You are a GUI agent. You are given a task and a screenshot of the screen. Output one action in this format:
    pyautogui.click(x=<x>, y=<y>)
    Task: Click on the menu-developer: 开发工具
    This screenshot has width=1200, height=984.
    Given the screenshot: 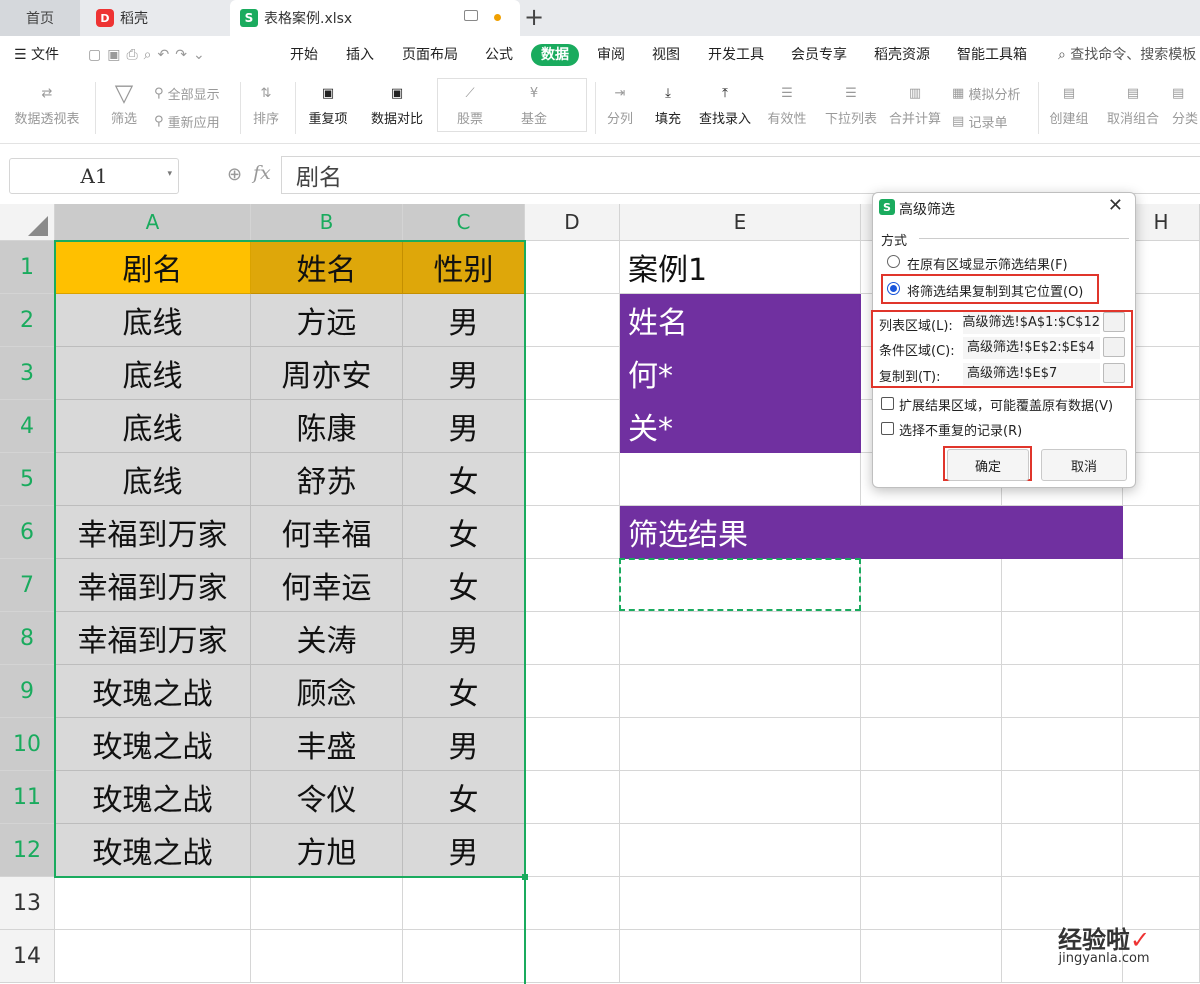 What is the action you would take?
    pyautogui.click(x=736, y=55)
    